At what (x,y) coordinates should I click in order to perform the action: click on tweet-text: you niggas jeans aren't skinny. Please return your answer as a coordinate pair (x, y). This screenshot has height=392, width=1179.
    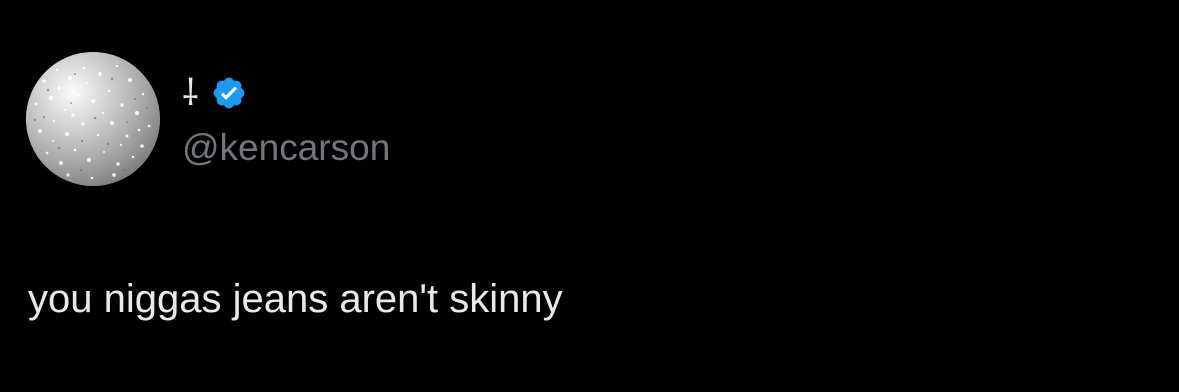
    Looking at the image, I should click on (295, 299).